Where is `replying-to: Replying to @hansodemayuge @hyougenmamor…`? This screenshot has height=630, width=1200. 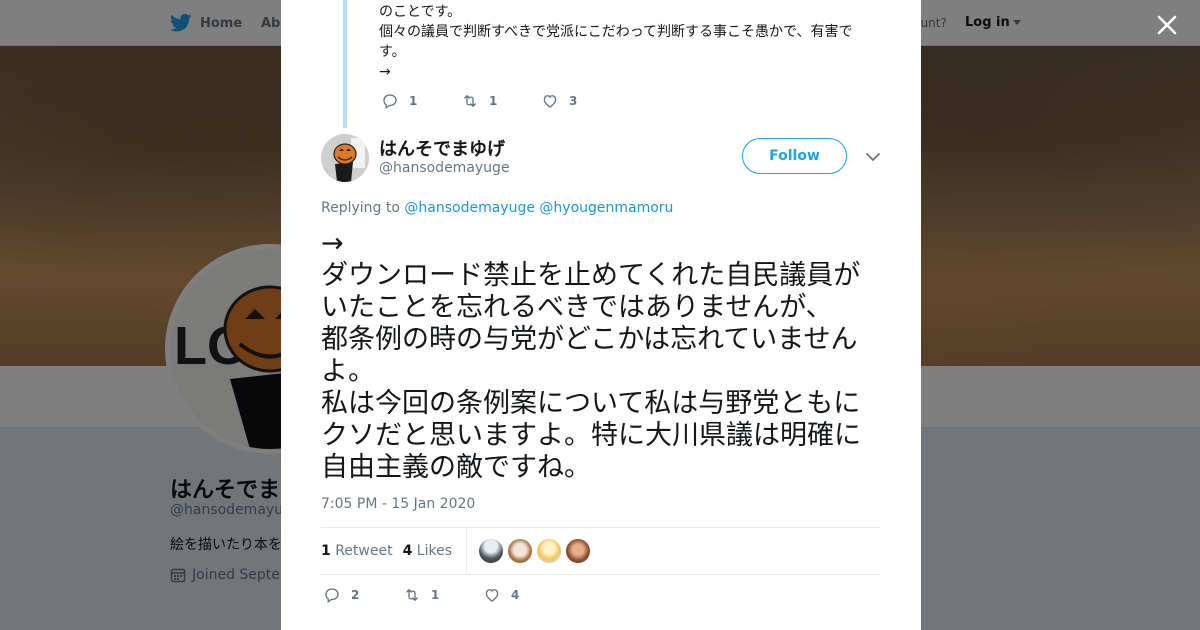
replying-to: Replying to @hansodemayuge @hyougenmamor… is located at coordinates (497, 208).